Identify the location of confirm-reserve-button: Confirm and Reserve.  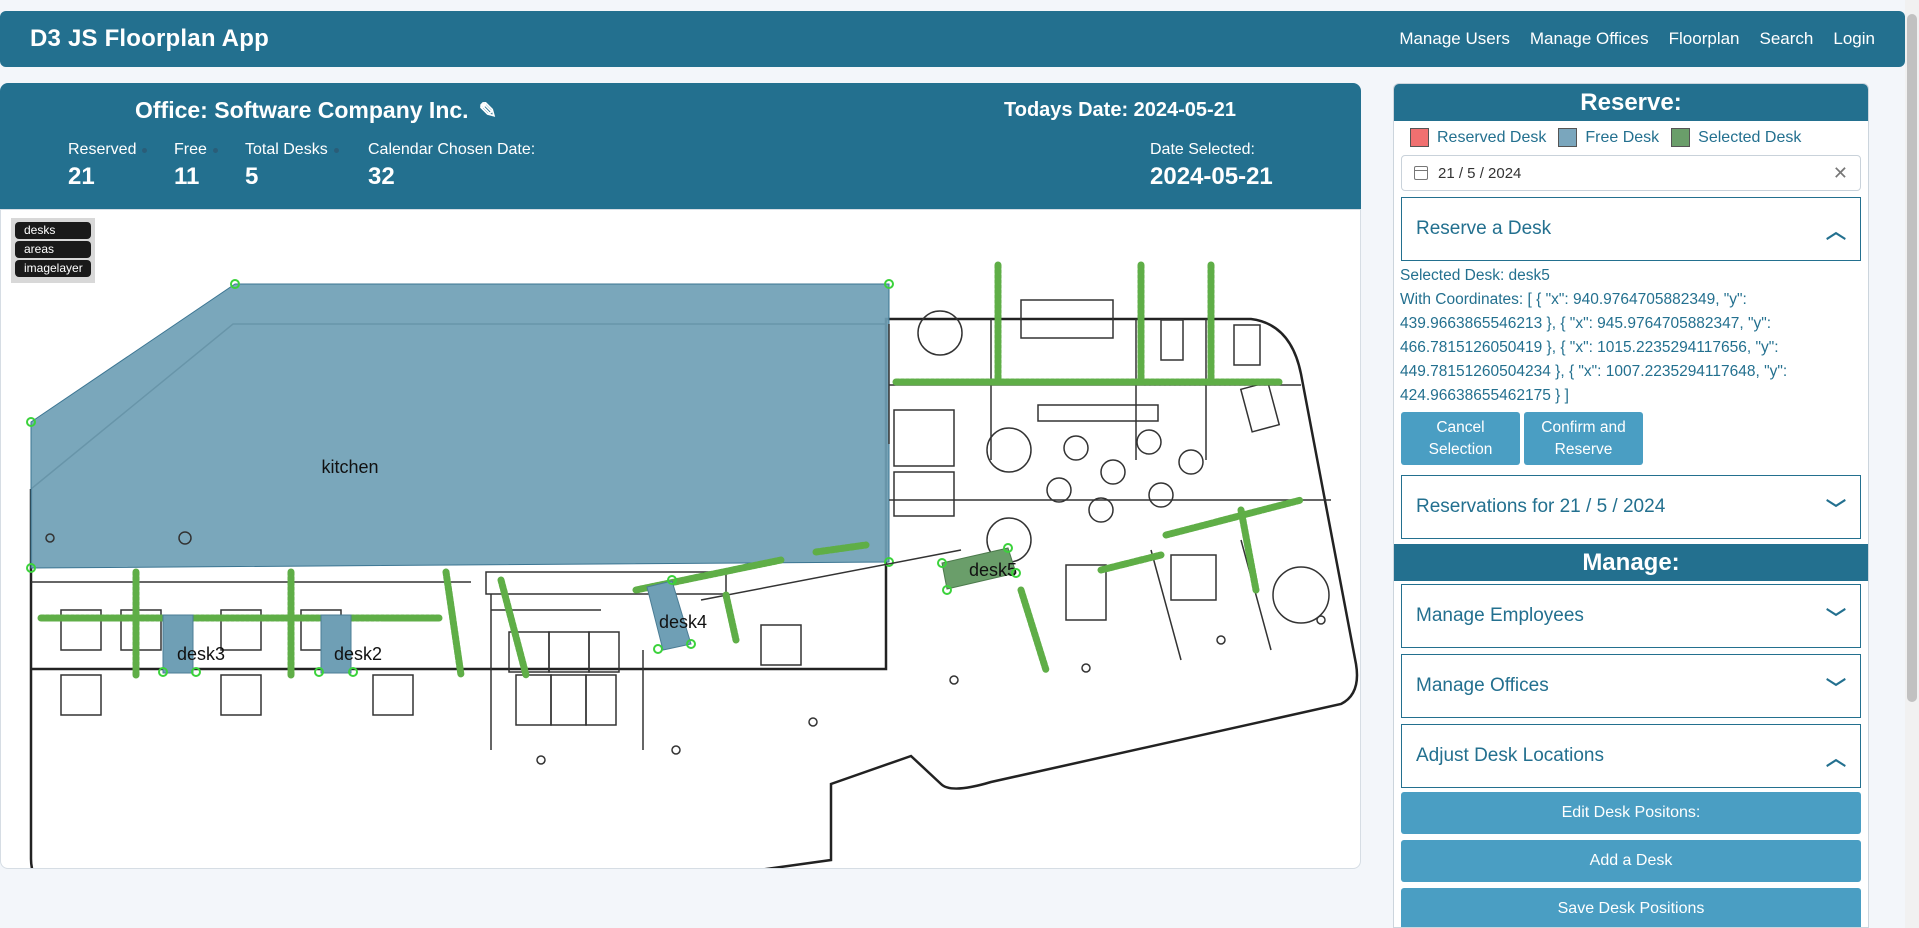
(1583, 438).